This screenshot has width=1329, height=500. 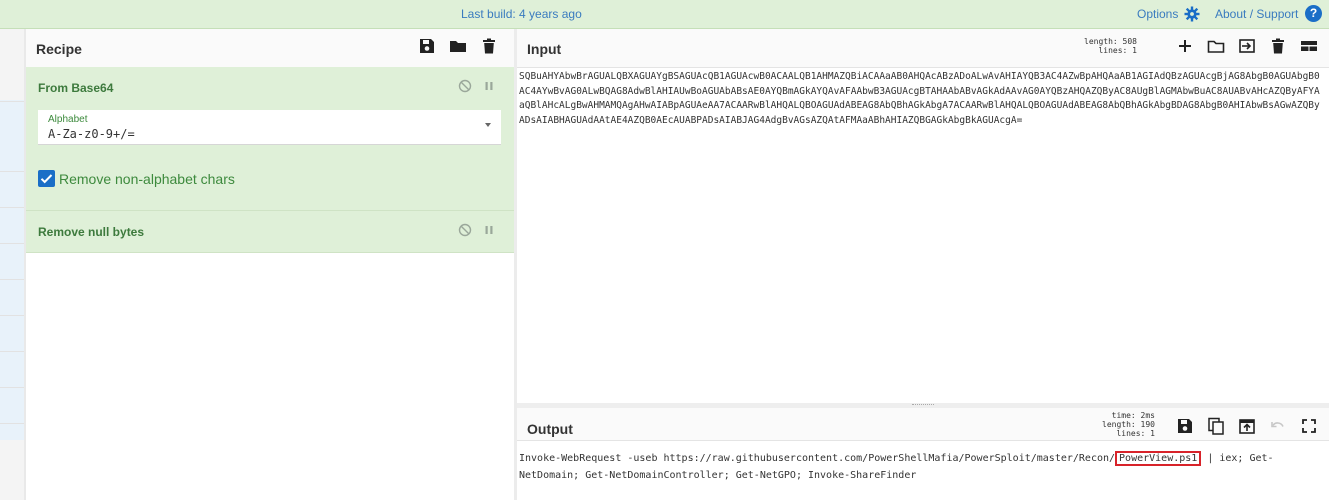 What do you see at coordinates (923, 48) in the screenshot?
I see `input-header: Input length: 508 lines: 1` at bounding box center [923, 48].